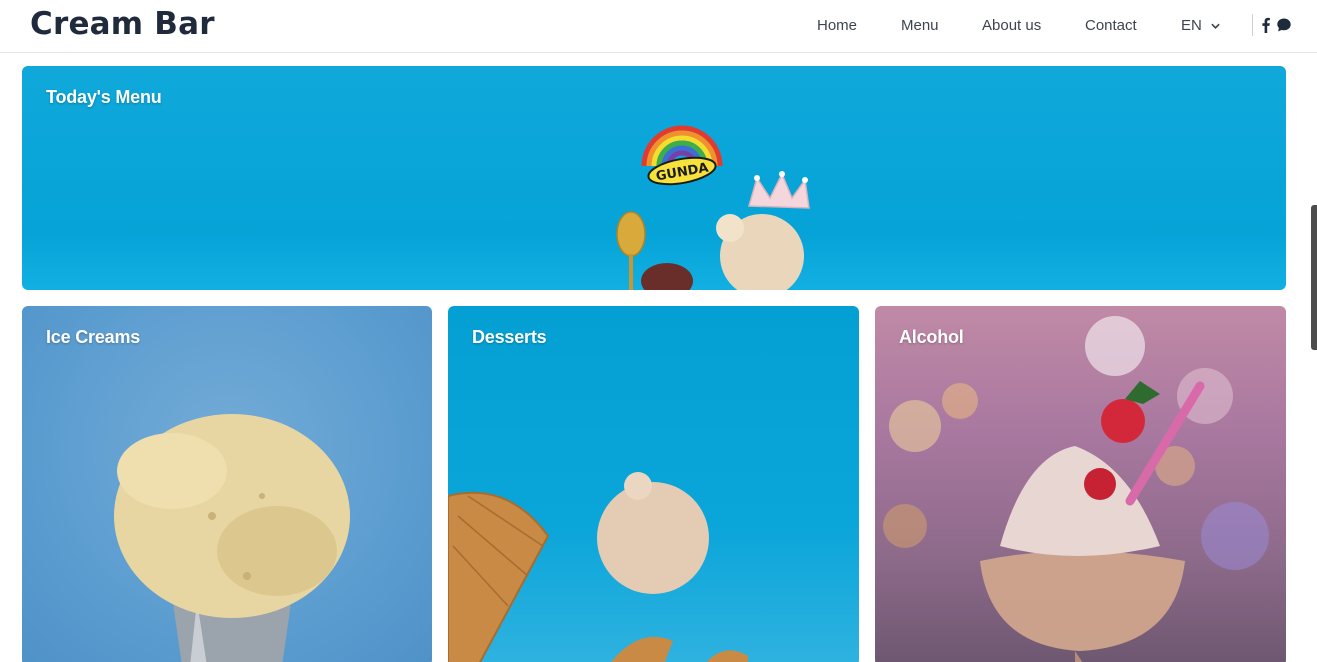 This screenshot has height=662, width=1317. I want to click on nav-item-contact: Contact, so click(1111, 25).